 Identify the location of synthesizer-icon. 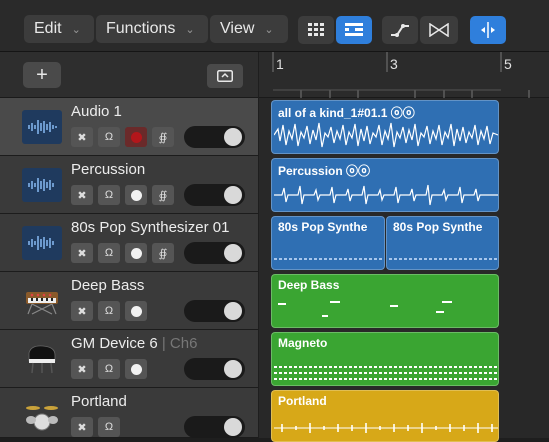
(42, 301).